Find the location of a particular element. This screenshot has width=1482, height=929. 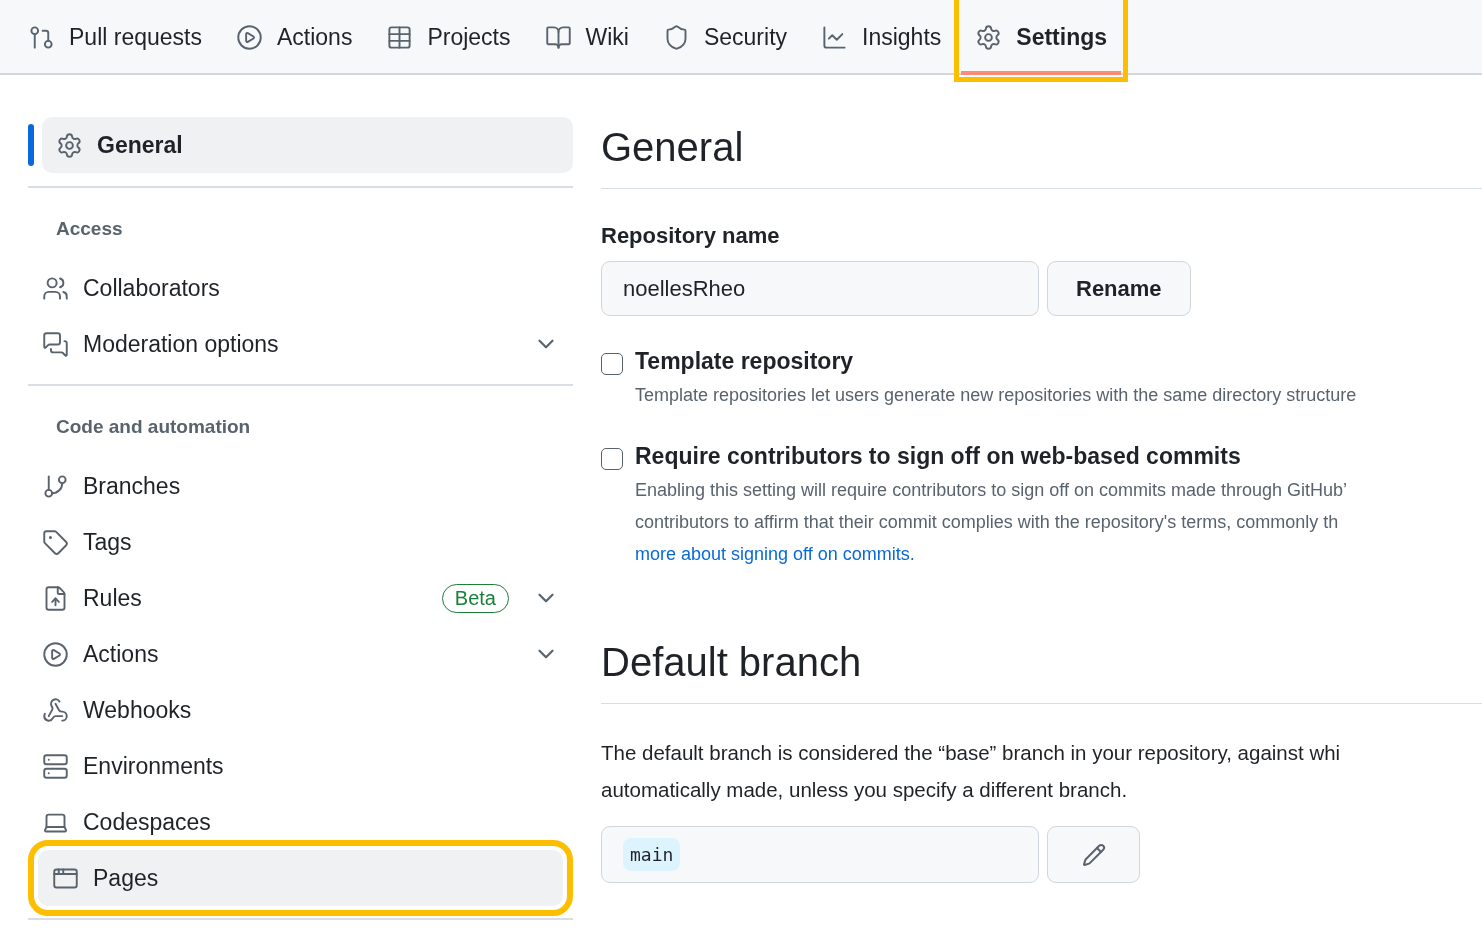

tag-icon is located at coordinates (55, 542).